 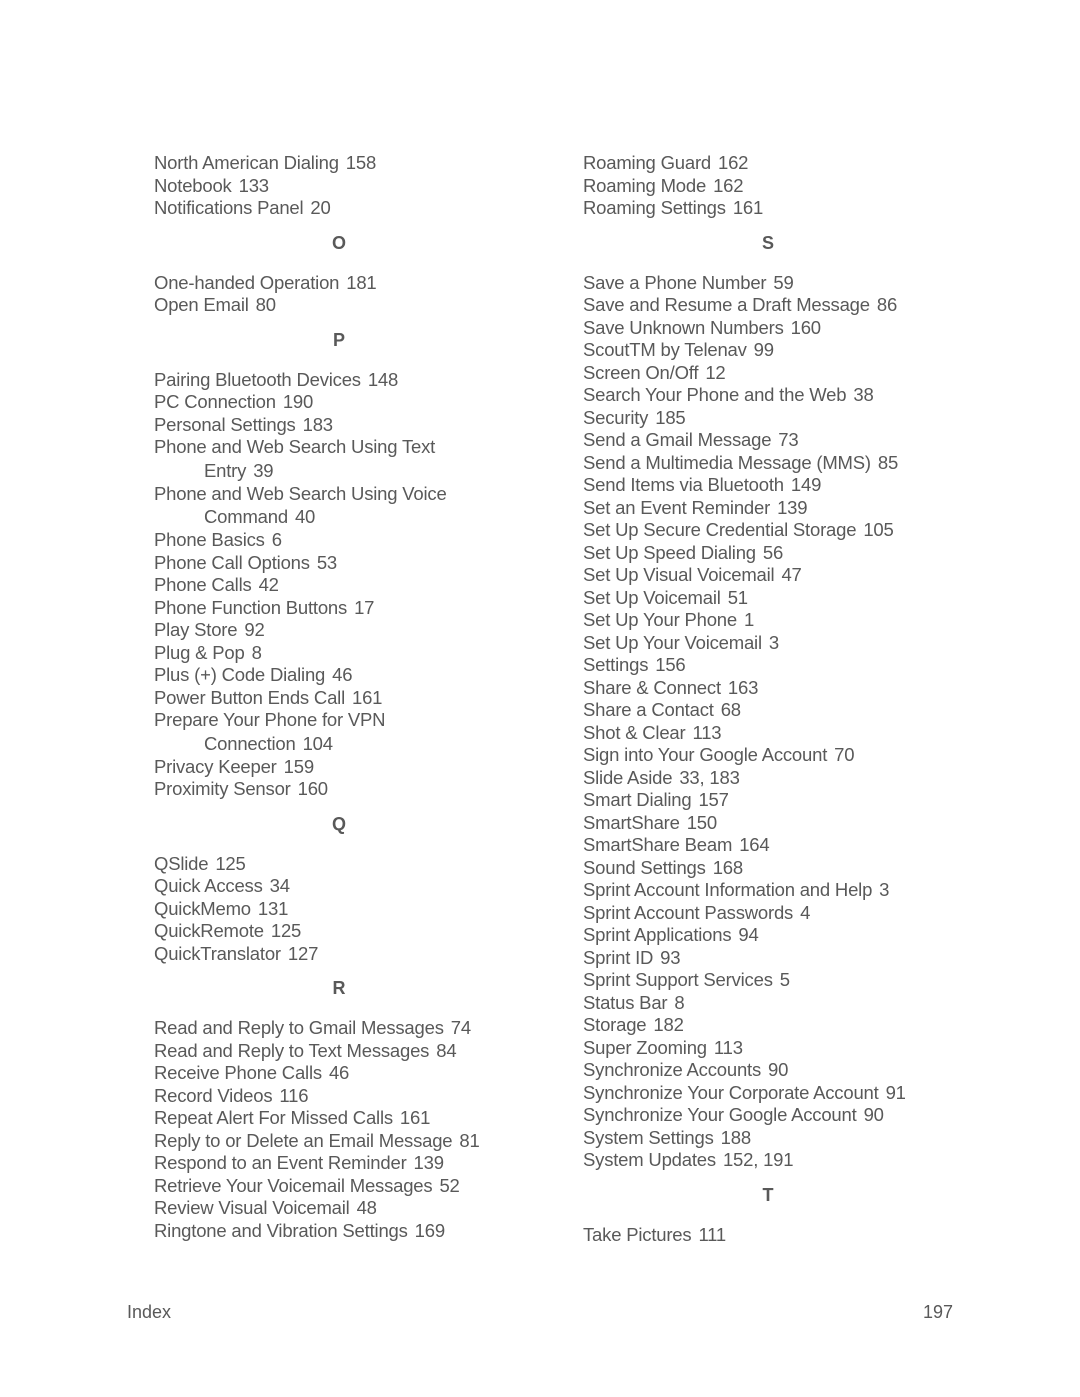 I want to click on entry-page-ref: 157, so click(x=713, y=799).